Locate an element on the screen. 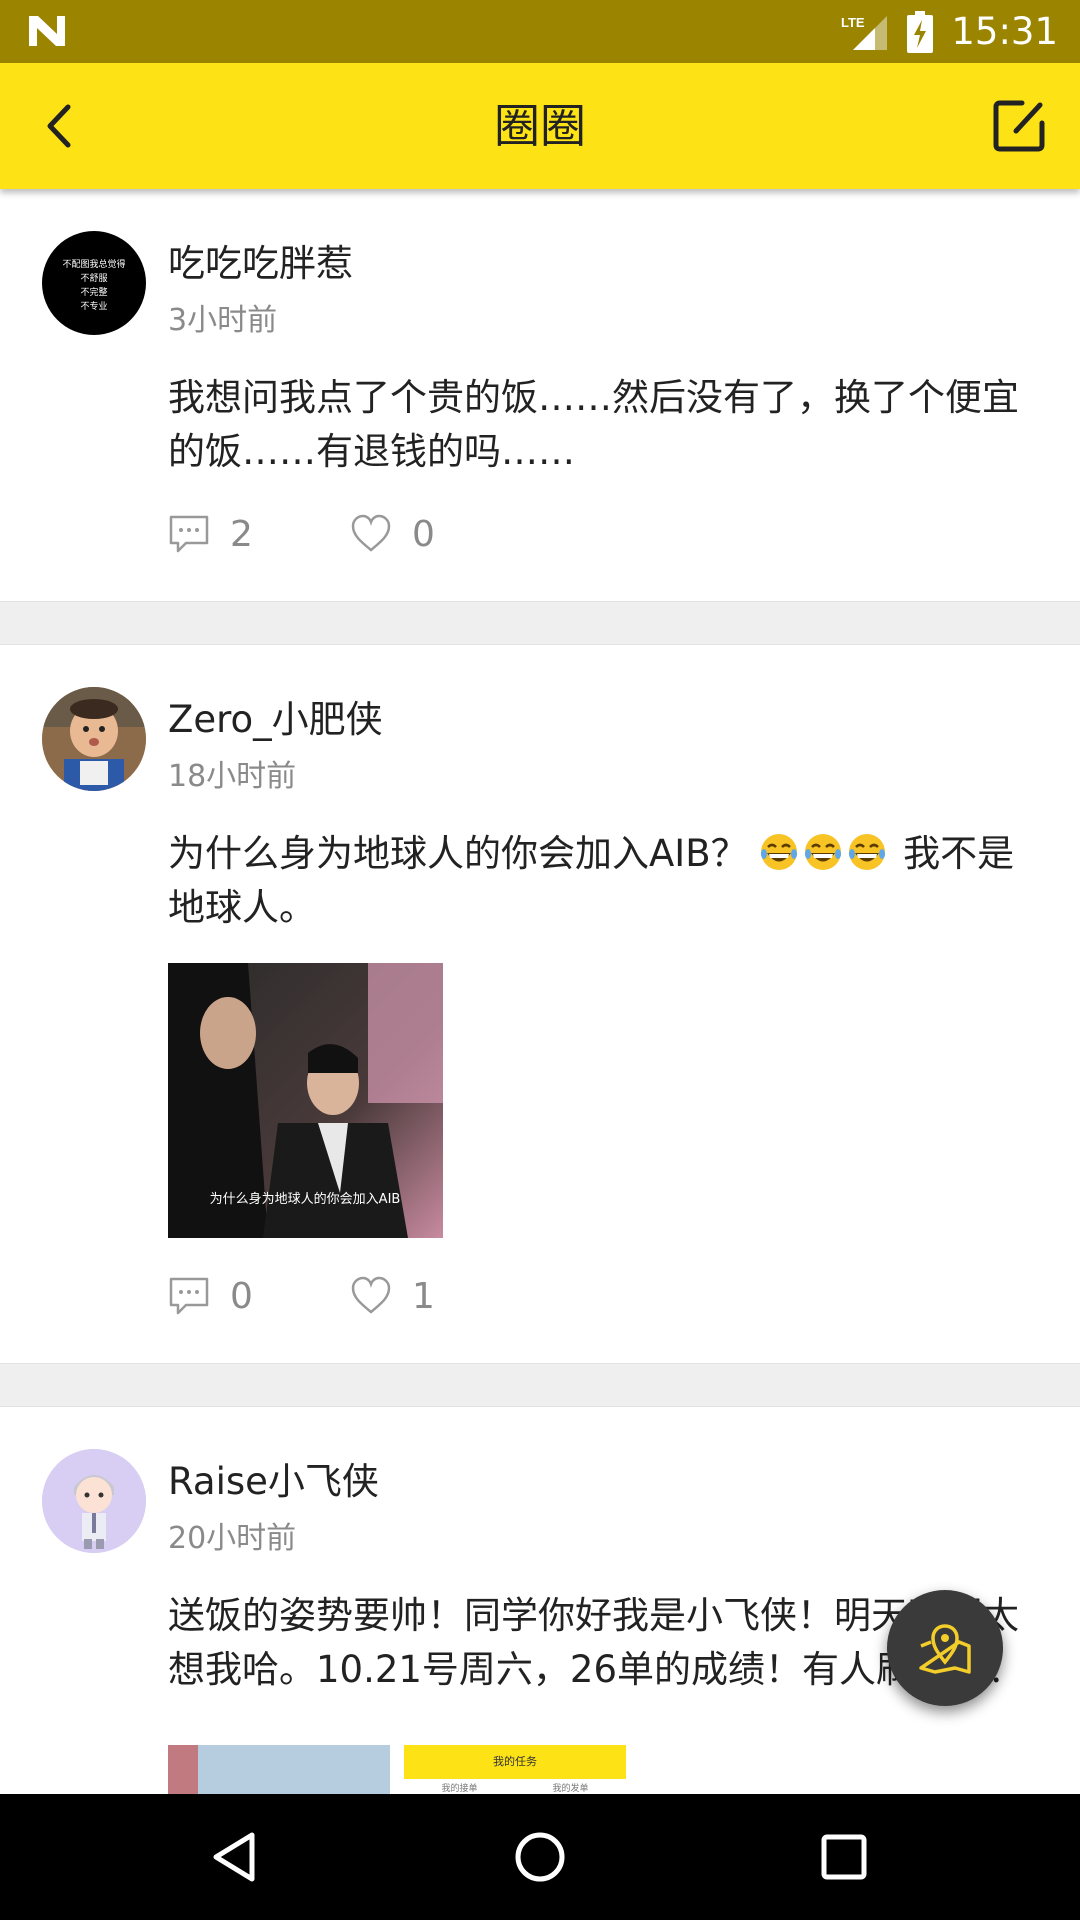 Image resolution: width=1080 pixels, height=1920 pixels. post-image: 为什么身为地球人的你会加入AIB is located at coordinates (305, 1100).